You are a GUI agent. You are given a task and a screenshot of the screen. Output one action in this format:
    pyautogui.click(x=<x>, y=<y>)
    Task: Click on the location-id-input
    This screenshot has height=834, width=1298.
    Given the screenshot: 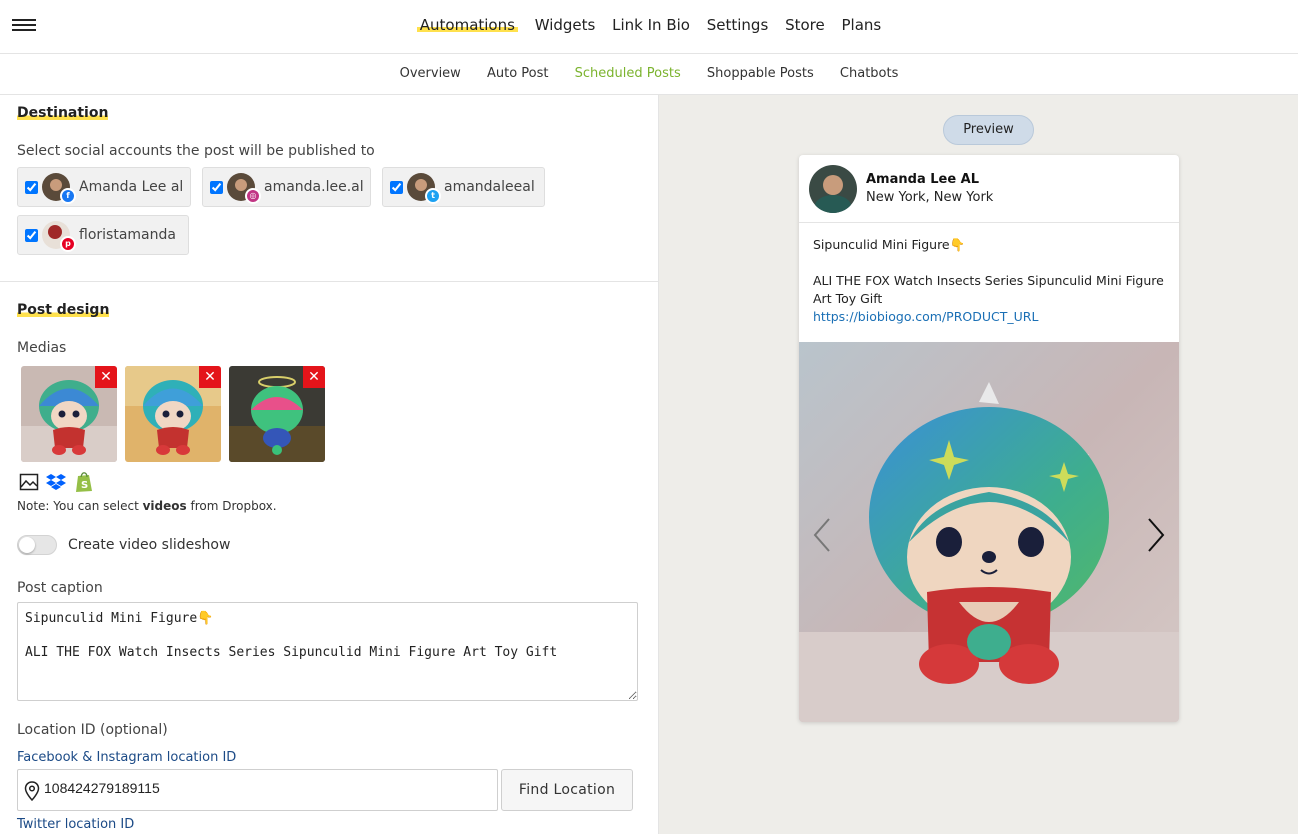 What is the action you would take?
    pyautogui.click(x=264, y=788)
    